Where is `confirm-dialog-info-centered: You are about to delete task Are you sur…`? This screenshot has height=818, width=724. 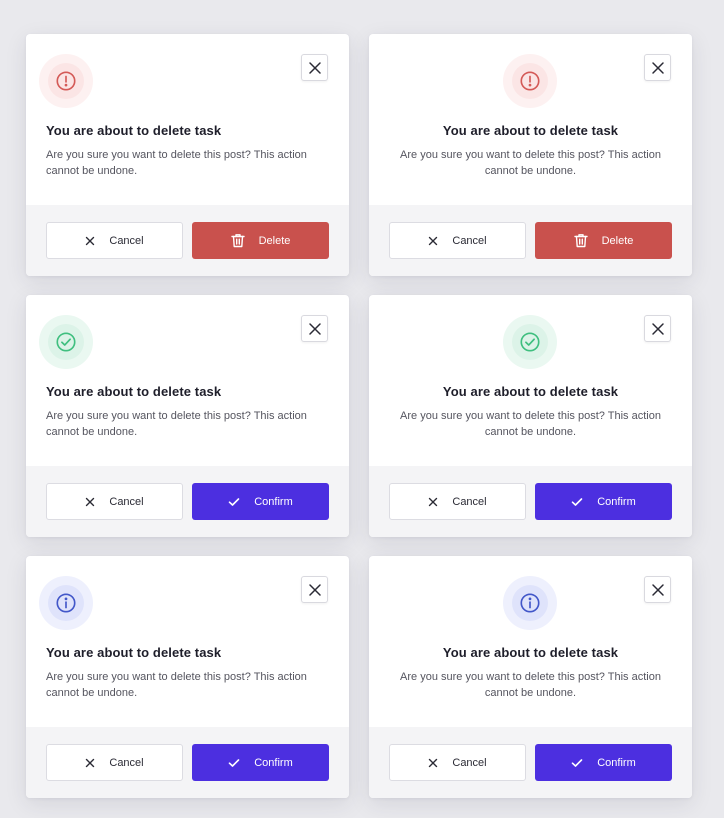 confirm-dialog-info-centered: You are about to delete task Are you sur… is located at coordinates (530, 677).